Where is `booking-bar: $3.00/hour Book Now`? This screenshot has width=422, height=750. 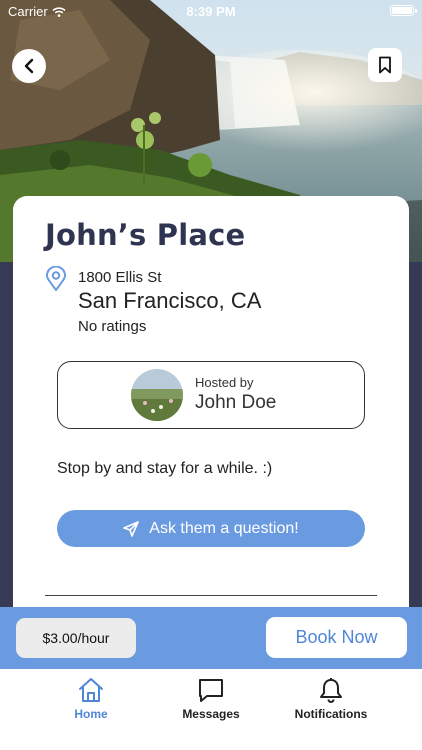 booking-bar: $3.00/hour Book Now is located at coordinates (211, 638).